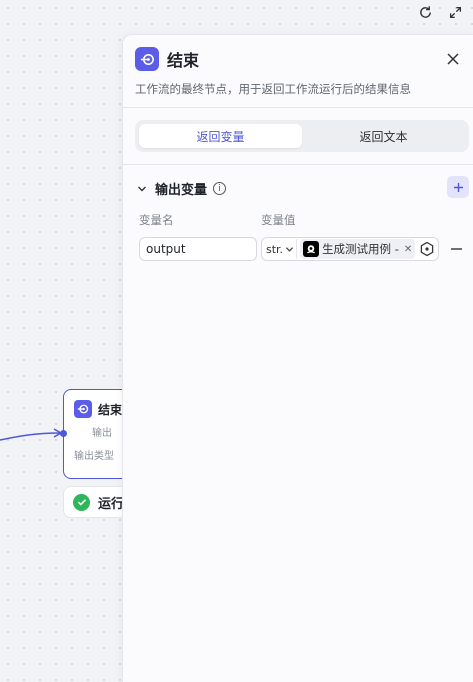 The image size is (473, 682). What do you see at coordinates (455, 12) in the screenshot?
I see `expand-icon` at bounding box center [455, 12].